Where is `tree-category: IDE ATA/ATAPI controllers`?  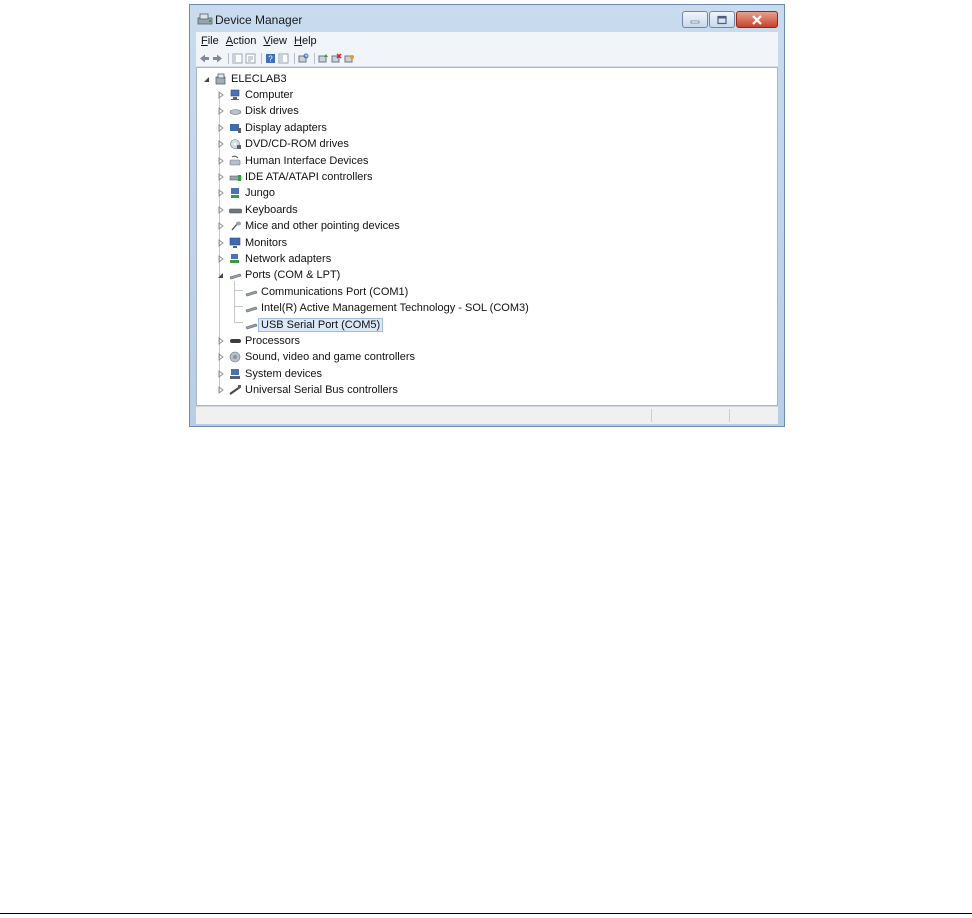
tree-category: IDE ATA/ATAPI controllers is located at coordinates (295, 176).